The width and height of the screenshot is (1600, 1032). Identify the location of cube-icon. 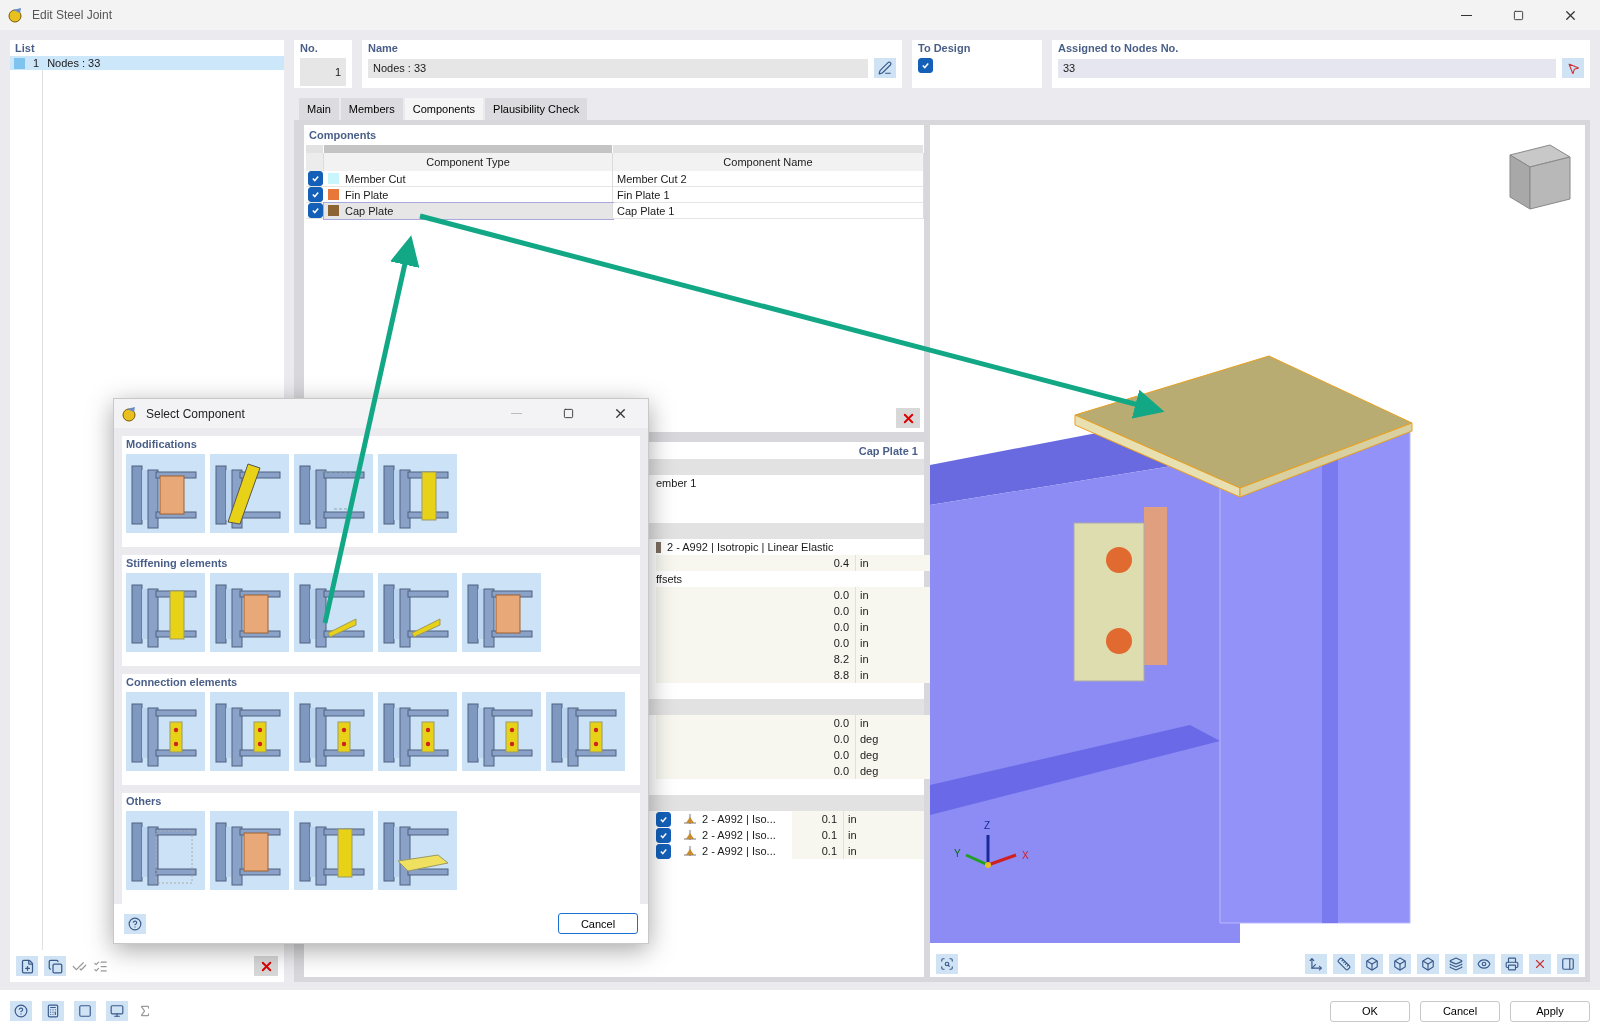
(1428, 964).